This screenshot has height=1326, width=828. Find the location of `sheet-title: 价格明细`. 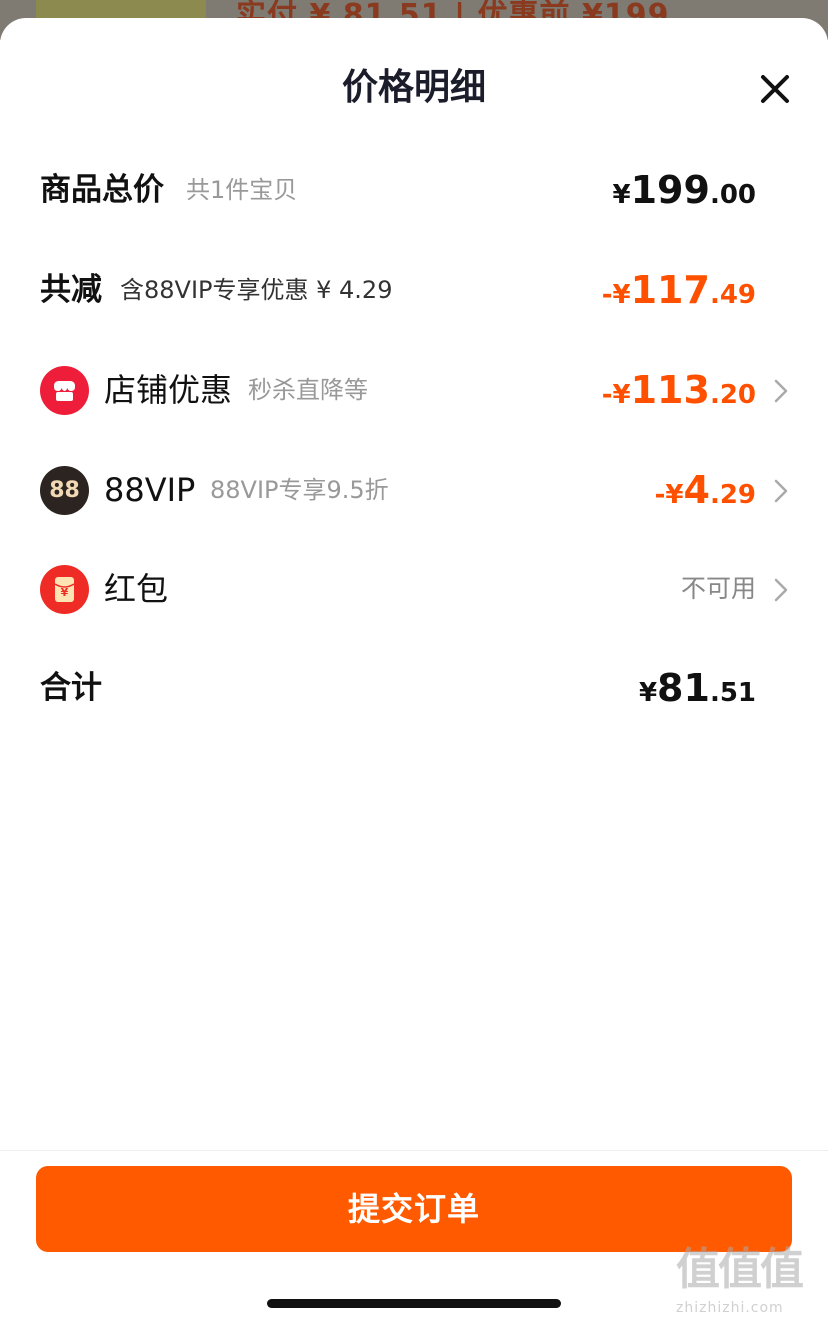

sheet-title: 价格明细 is located at coordinates (413, 87).